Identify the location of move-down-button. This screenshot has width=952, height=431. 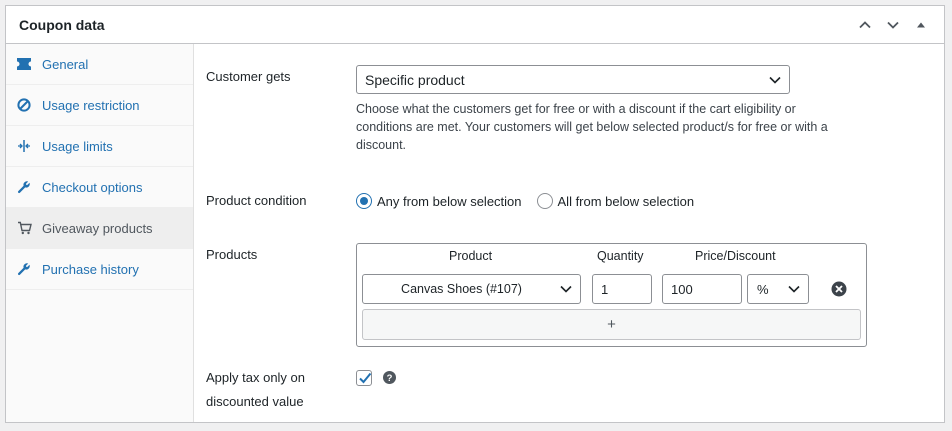
(893, 25).